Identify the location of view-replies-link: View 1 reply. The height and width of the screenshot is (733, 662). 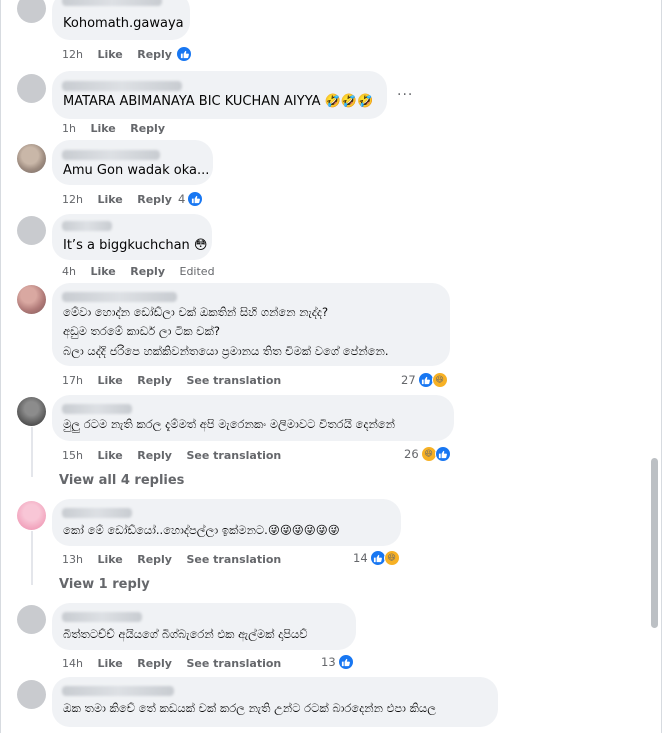
(104, 584).